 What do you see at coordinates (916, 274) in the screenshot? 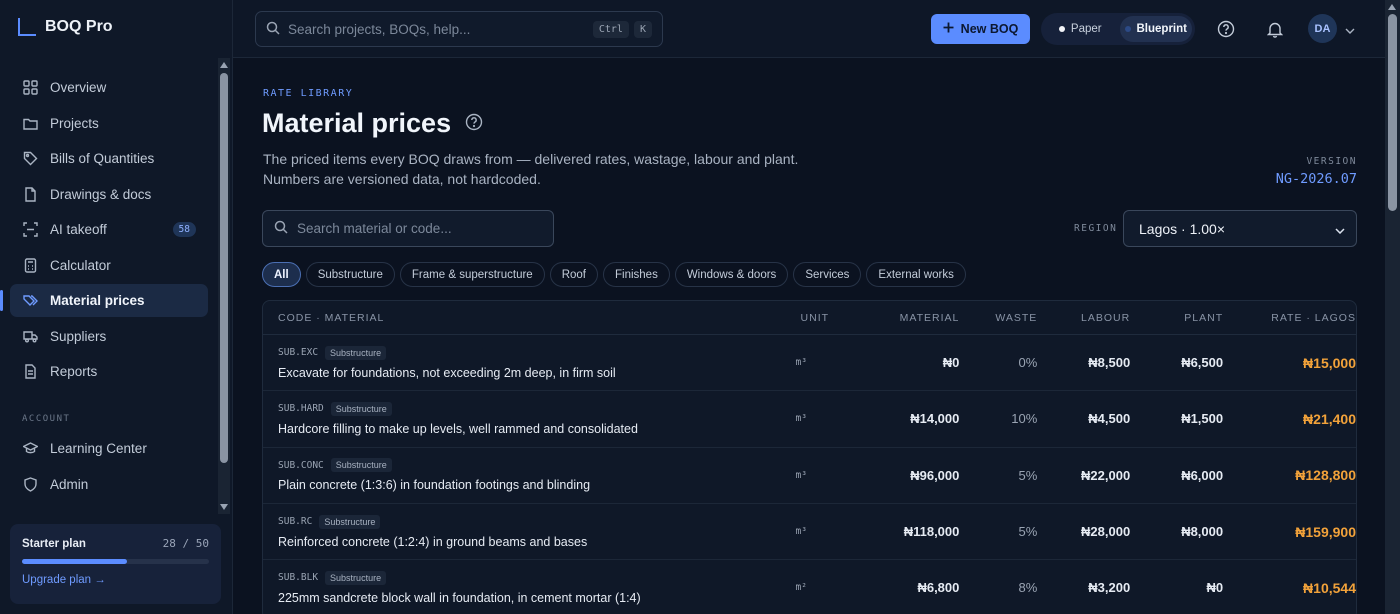
I see `chip-external-works: External works` at bounding box center [916, 274].